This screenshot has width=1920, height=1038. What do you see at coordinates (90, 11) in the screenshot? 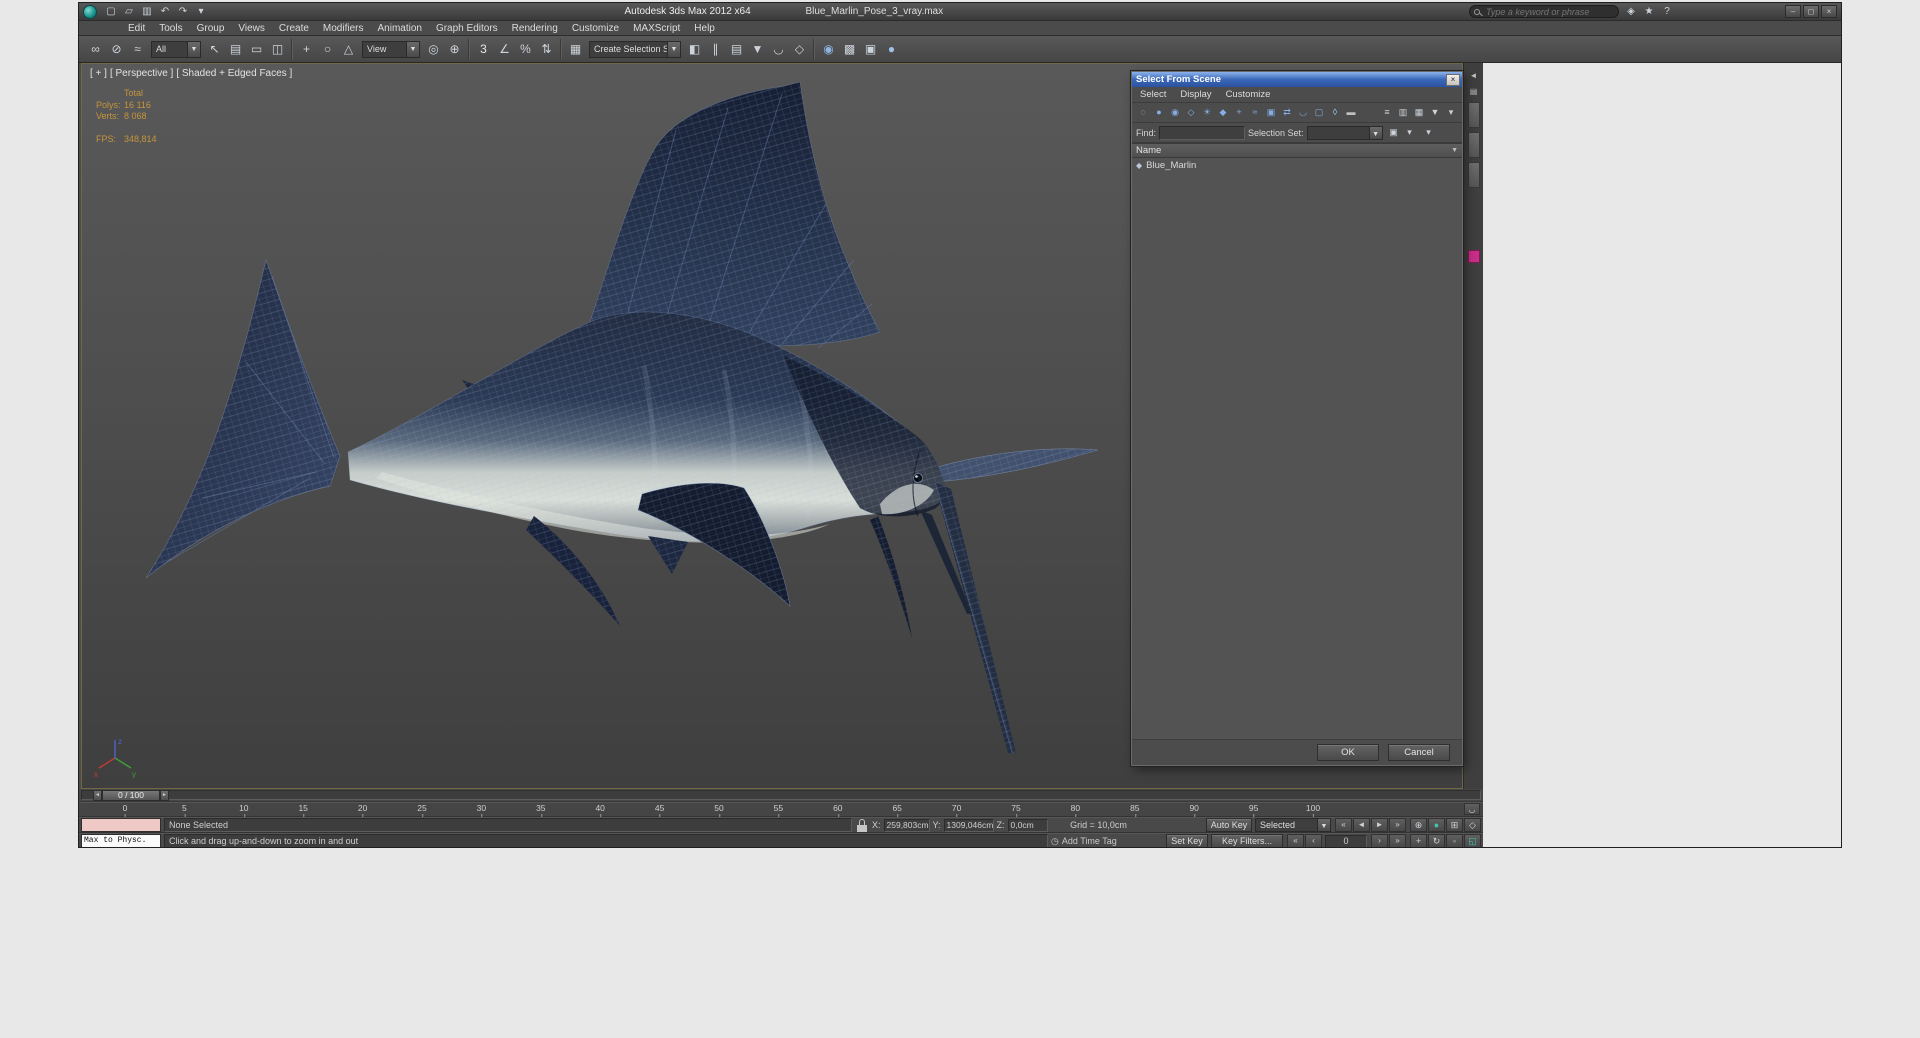
I see `application-menu-button` at bounding box center [90, 11].